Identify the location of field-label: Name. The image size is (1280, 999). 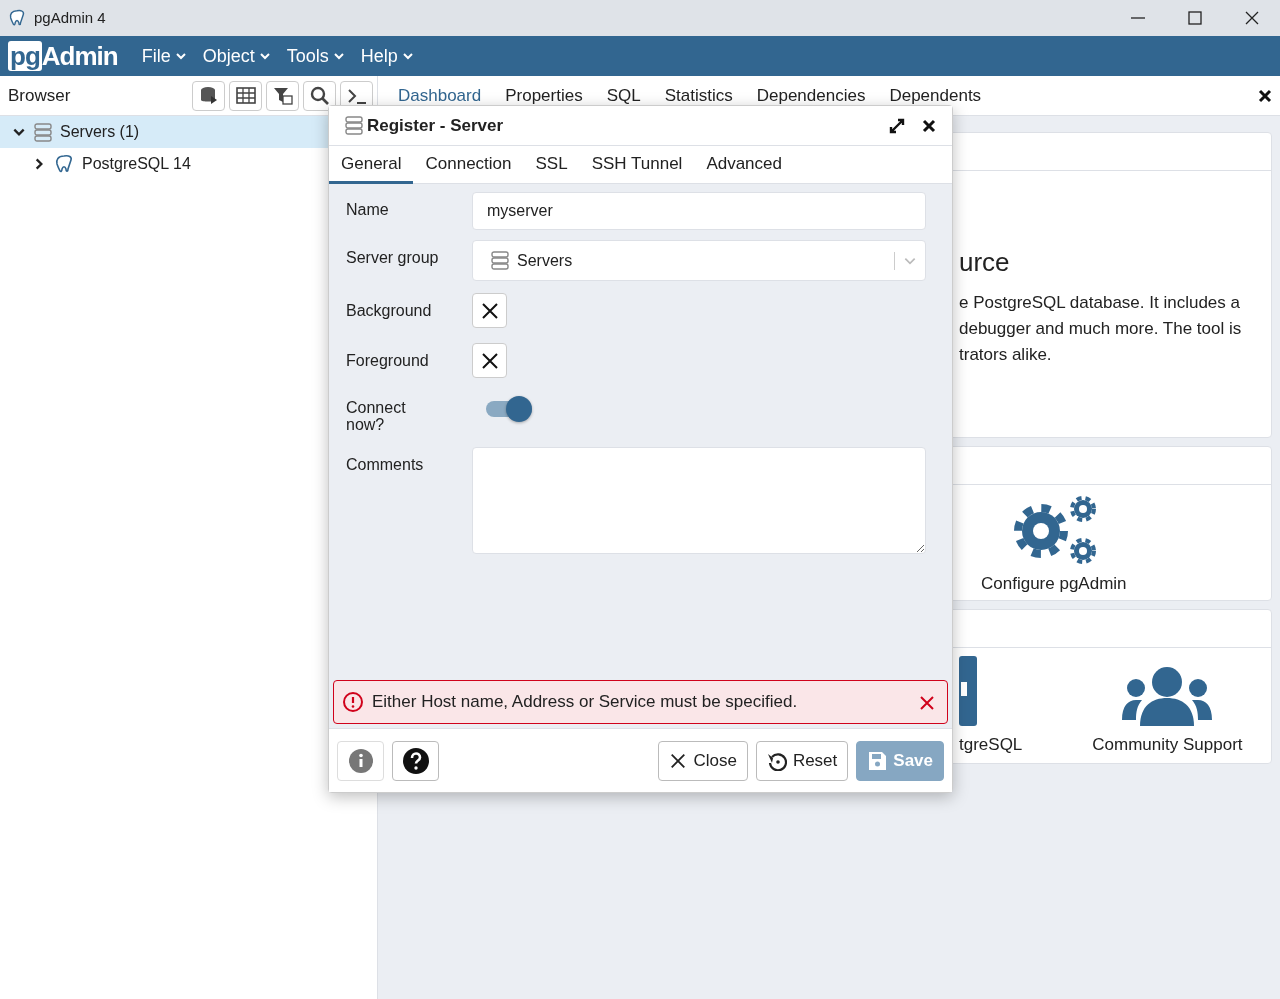
(367, 210).